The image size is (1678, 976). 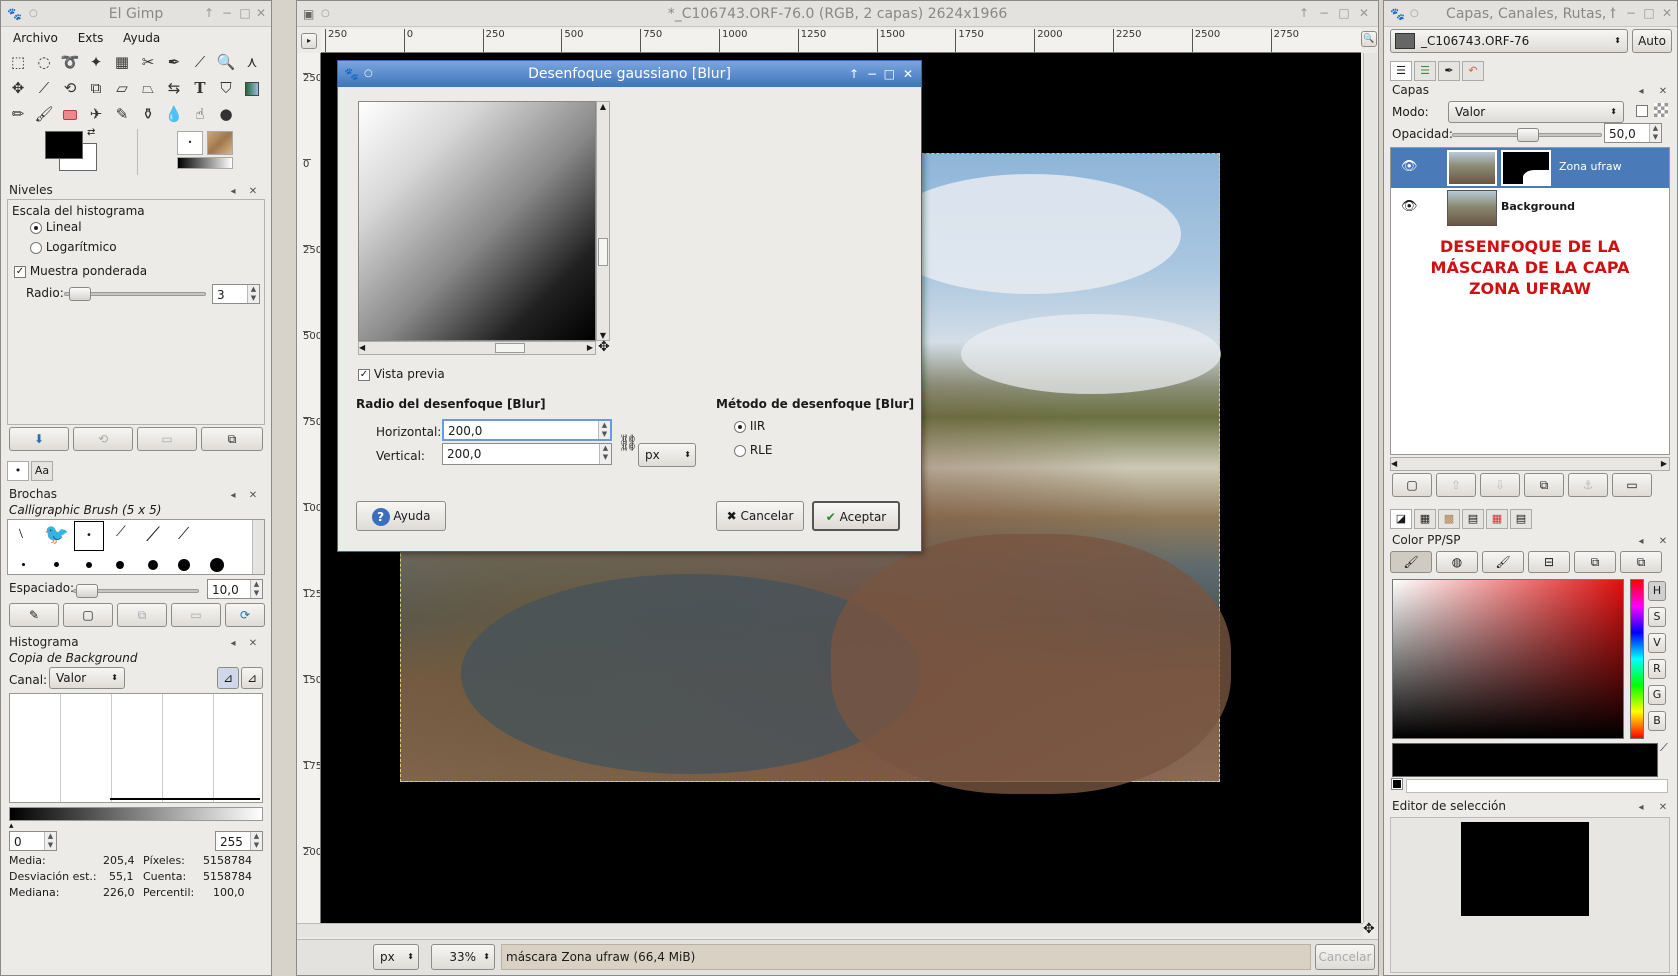 I want to click on horizontal-scrollbar, so click(x=830, y=930).